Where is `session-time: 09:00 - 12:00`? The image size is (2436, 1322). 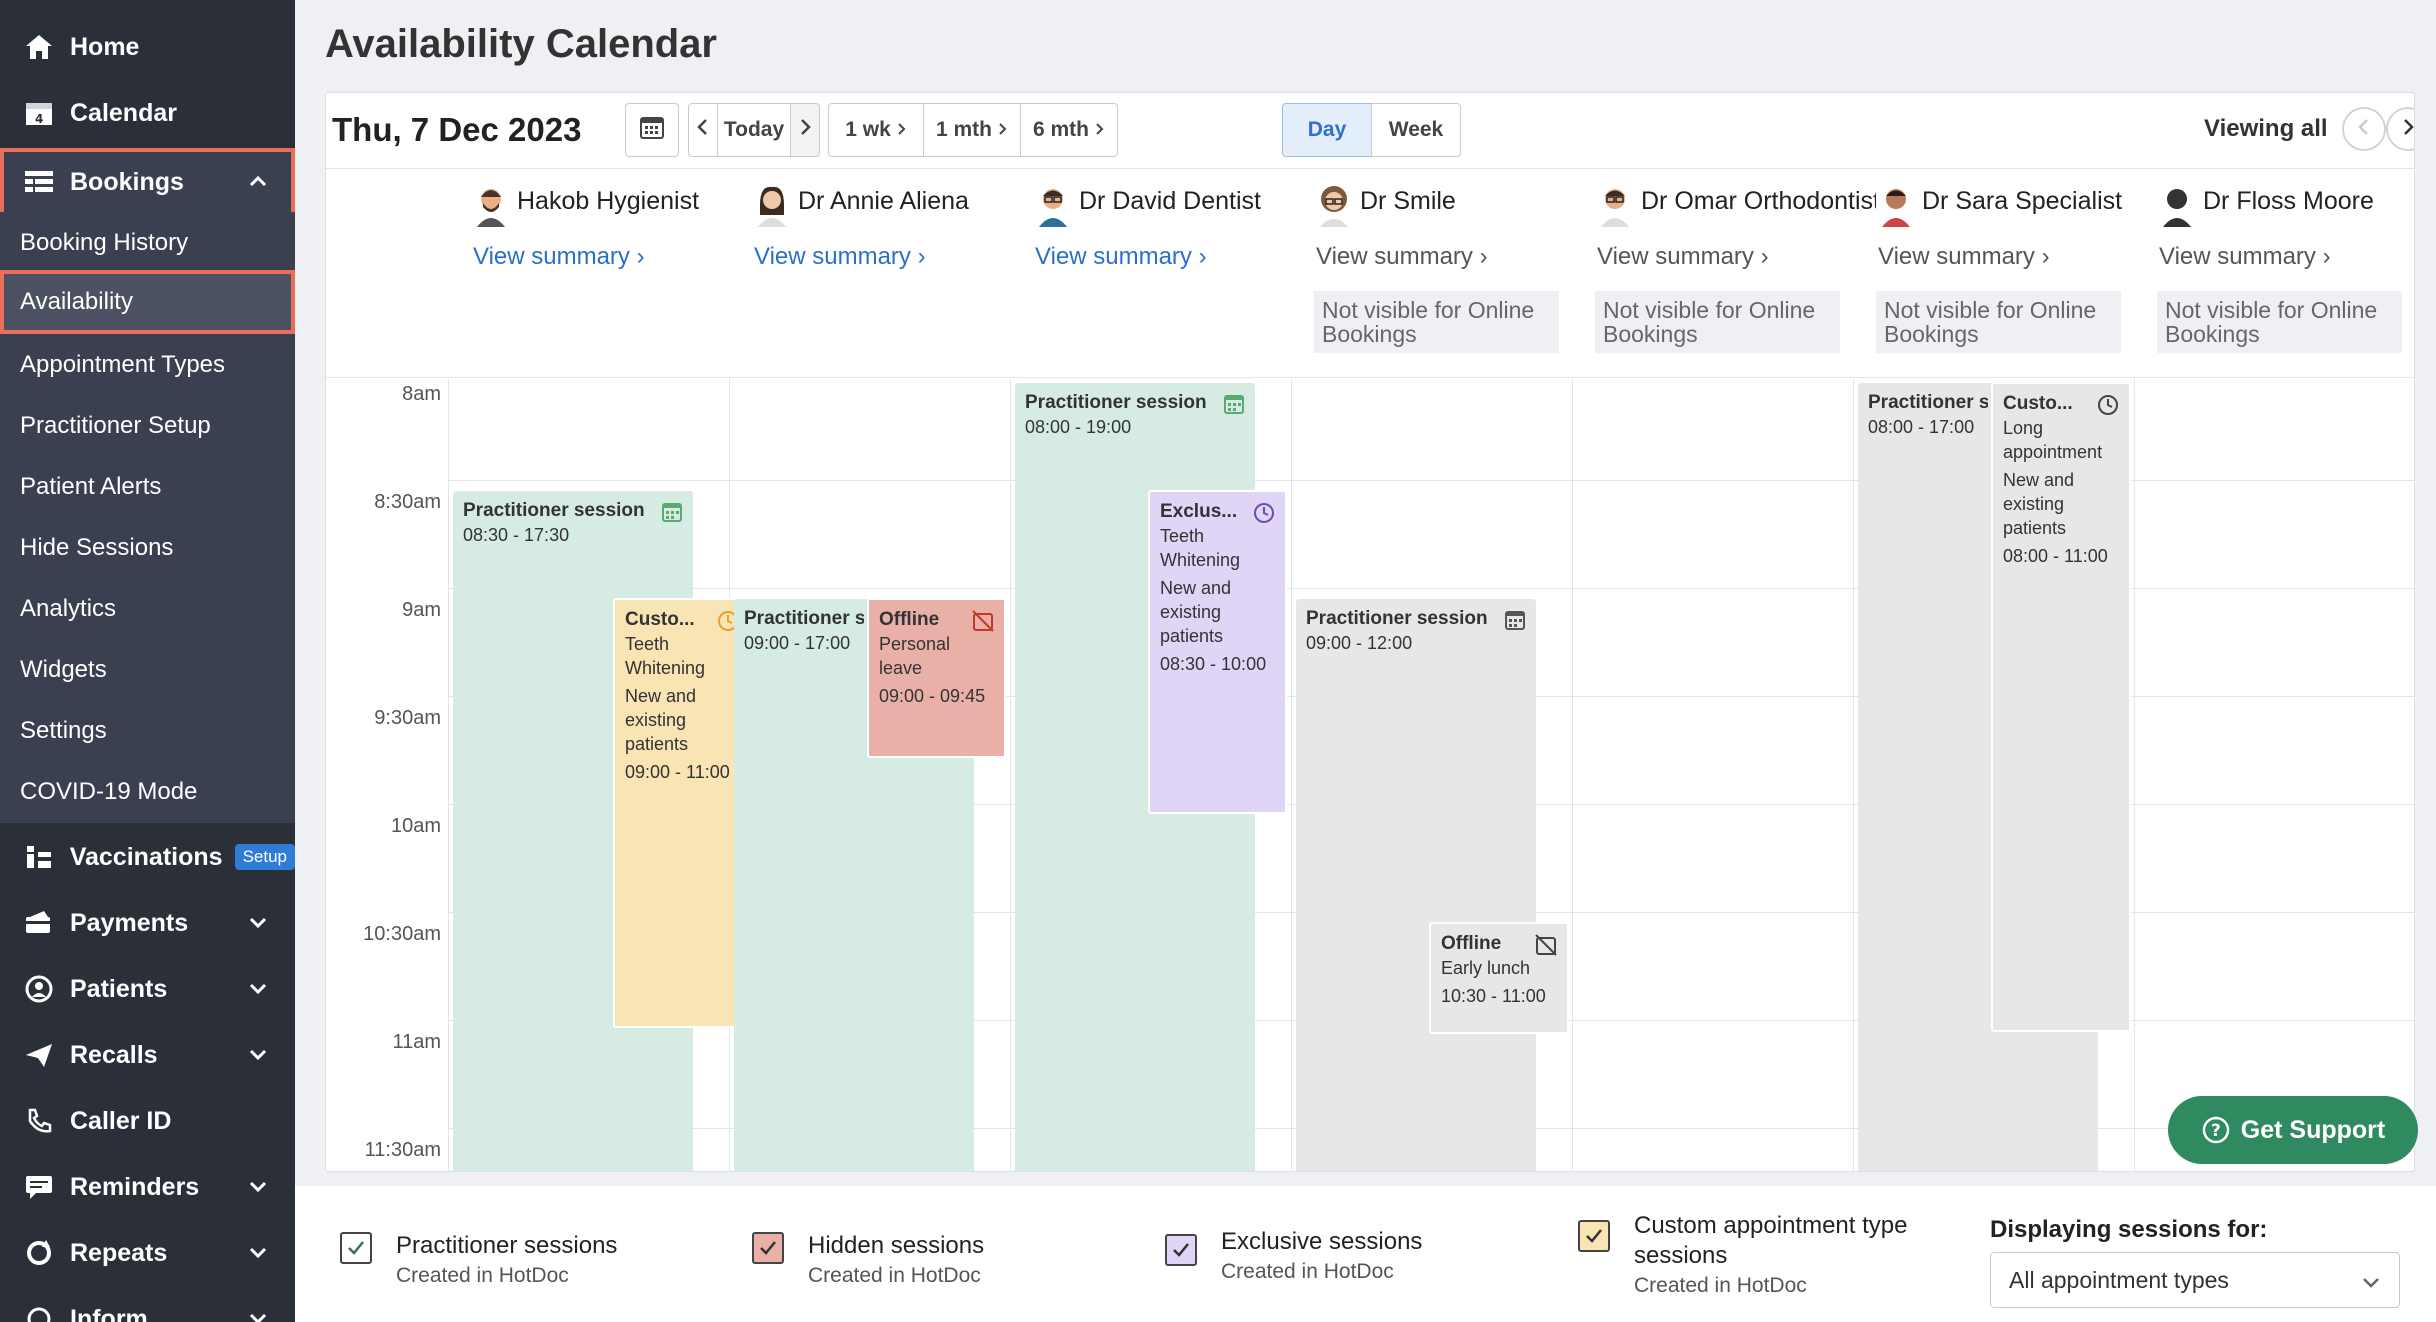
session-time: 09:00 - 12:00 is located at coordinates (1359, 643).